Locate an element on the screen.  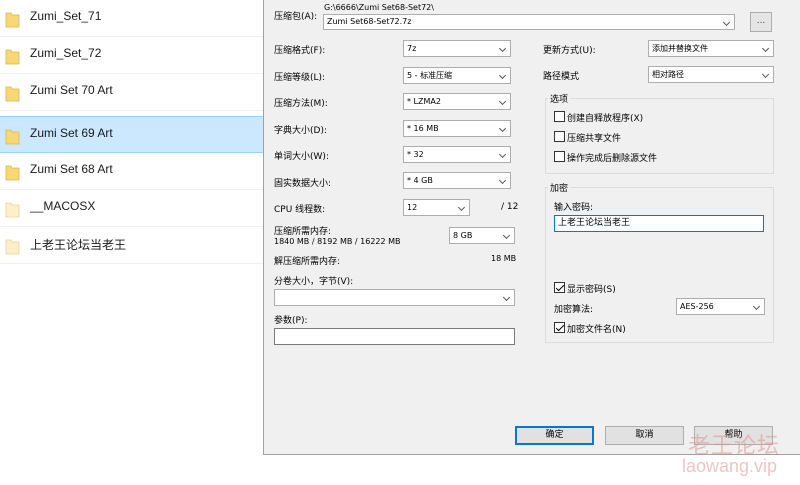
compress-memory-detail: 1840 MB / 8192 MB / 16222 MB is located at coordinates (337, 241).